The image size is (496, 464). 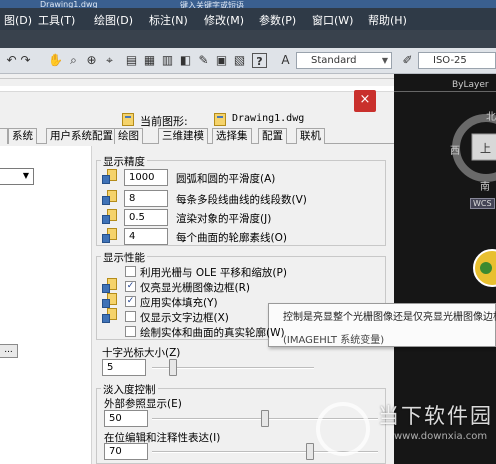 What do you see at coordinates (226, 179) in the screenshot?
I see `resolution-label: 圆弧和圆的平滑度(A)` at bounding box center [226, 179].